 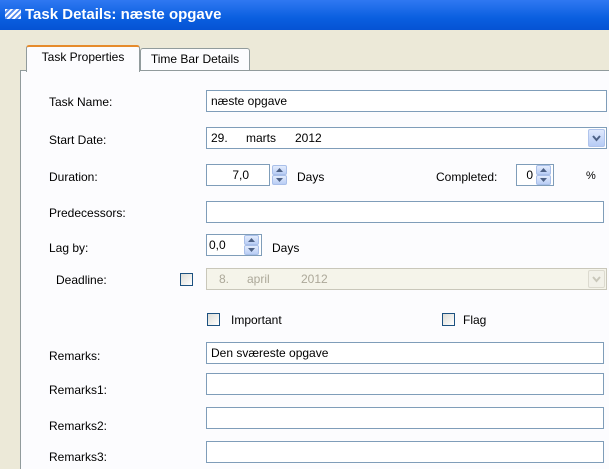 What do you see at coordinates (405, 212) in the screenshot?
I see `predecessors-input` at bounding box center [405, 212].